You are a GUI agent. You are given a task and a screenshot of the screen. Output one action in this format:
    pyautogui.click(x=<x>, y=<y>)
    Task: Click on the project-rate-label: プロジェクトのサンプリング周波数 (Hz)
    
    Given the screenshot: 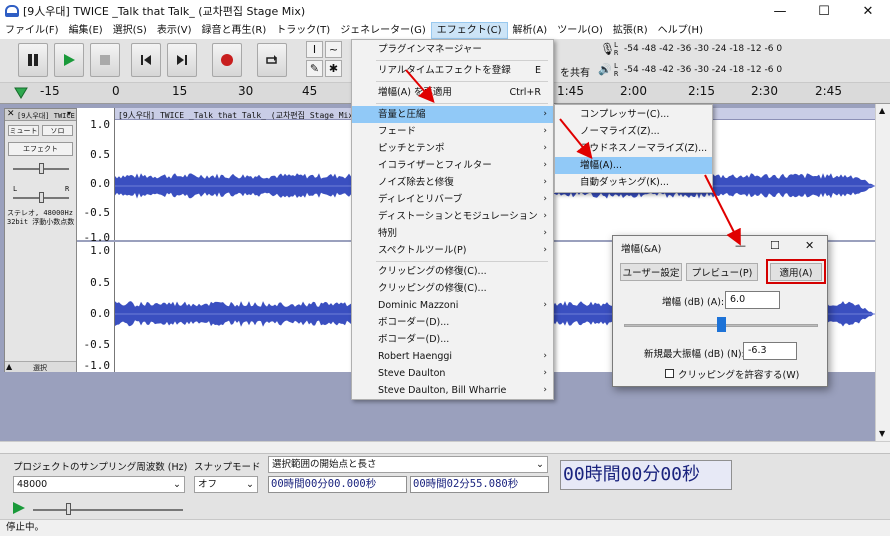 What is the action you would take?
    pyautogui.click(x=100, y=467)
    